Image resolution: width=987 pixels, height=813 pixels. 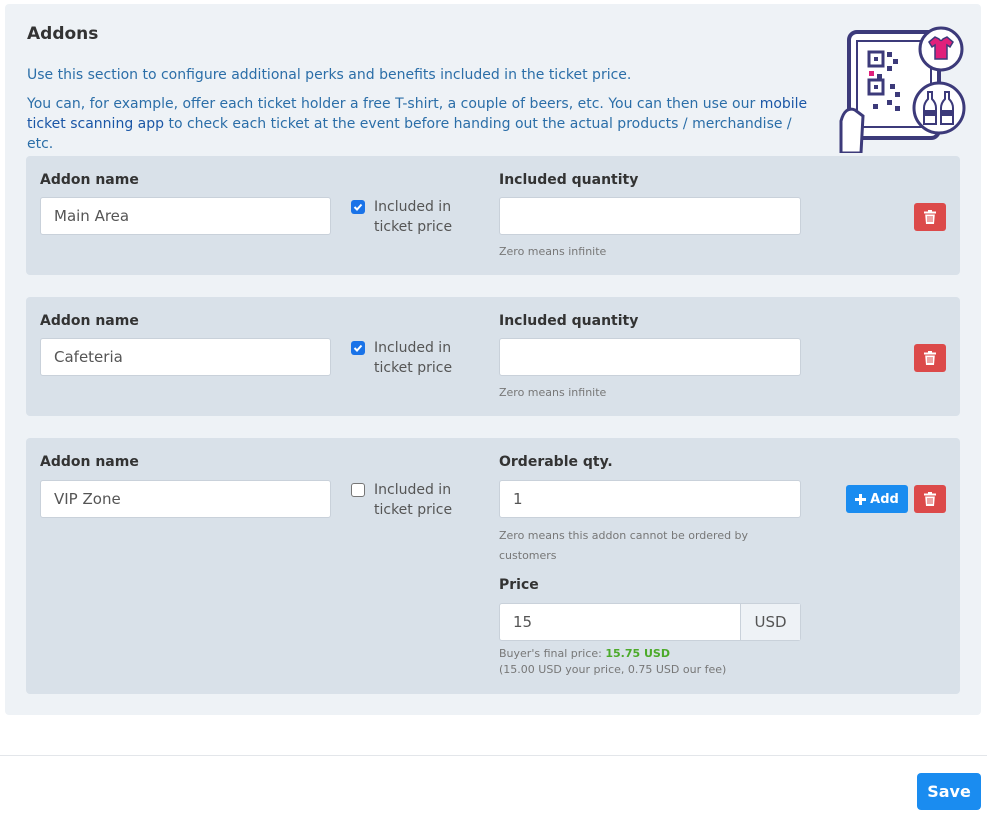 I want to click on add-button-label: Add, so click(x=884, y=499).